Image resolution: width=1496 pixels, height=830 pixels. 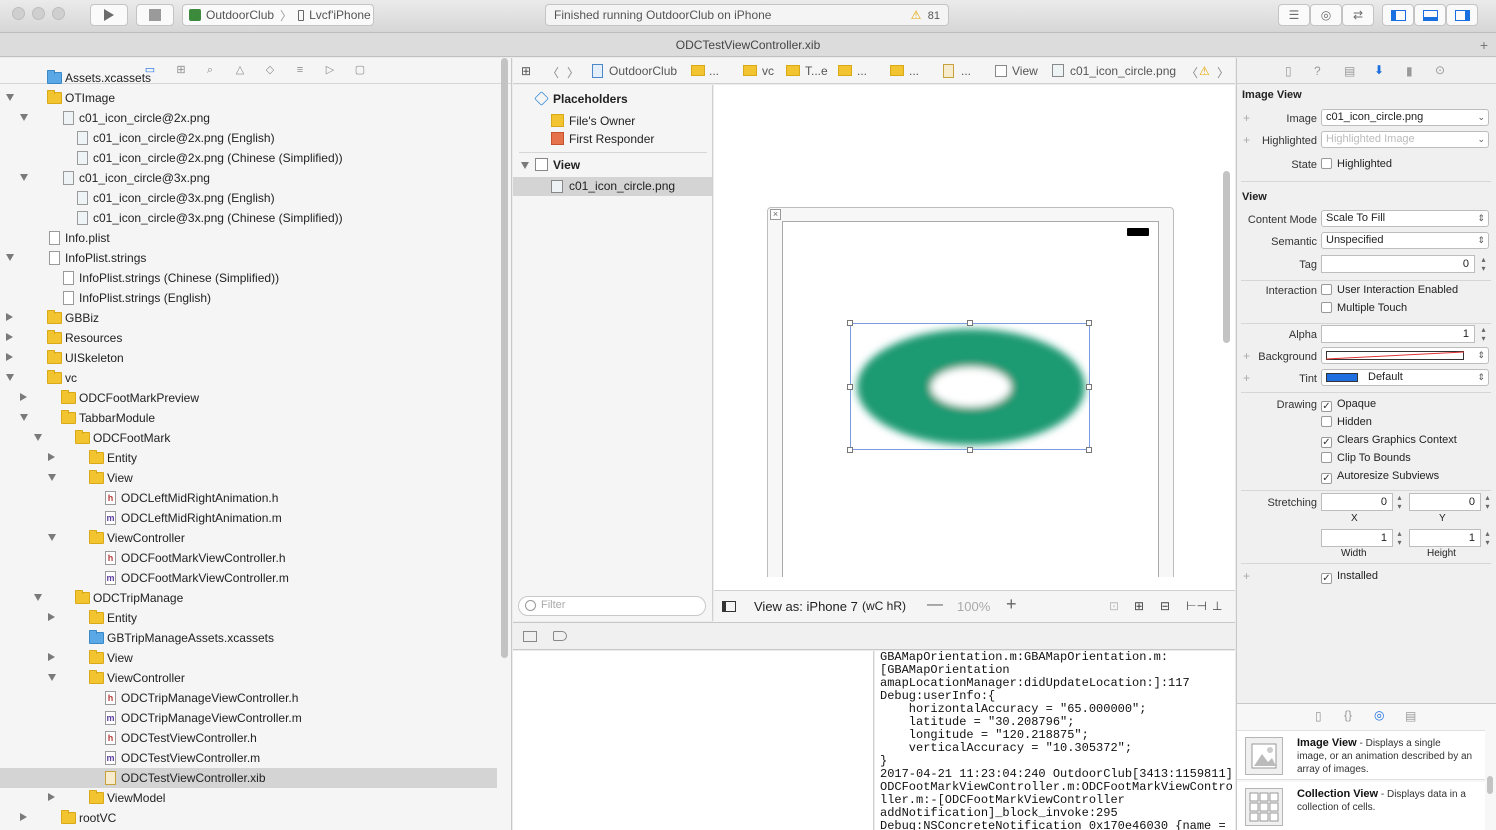 I want to click on version-editor-button: ⇄, so click(x=1358, y=15).